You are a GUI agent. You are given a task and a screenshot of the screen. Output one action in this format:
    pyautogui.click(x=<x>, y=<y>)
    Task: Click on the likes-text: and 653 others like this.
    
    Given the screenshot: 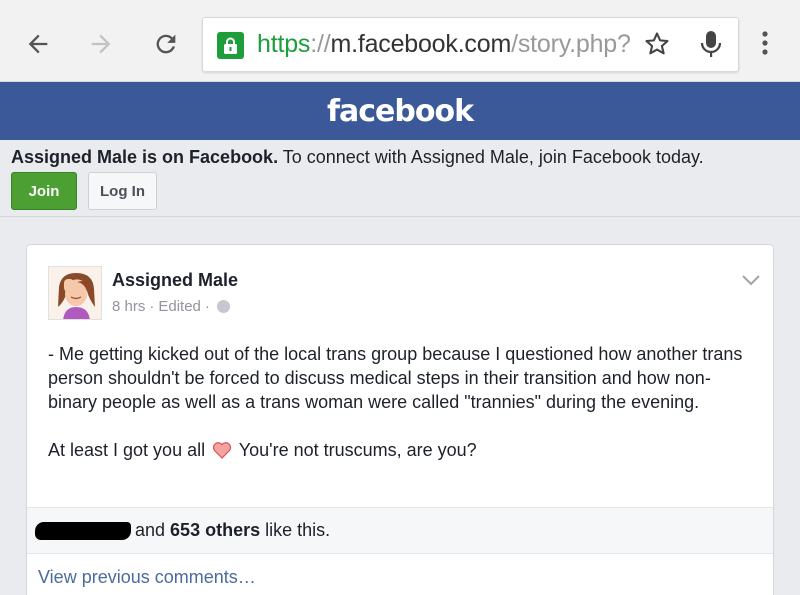 What is the action you would take?
    pyautogui.click(x=233, y=530)
    